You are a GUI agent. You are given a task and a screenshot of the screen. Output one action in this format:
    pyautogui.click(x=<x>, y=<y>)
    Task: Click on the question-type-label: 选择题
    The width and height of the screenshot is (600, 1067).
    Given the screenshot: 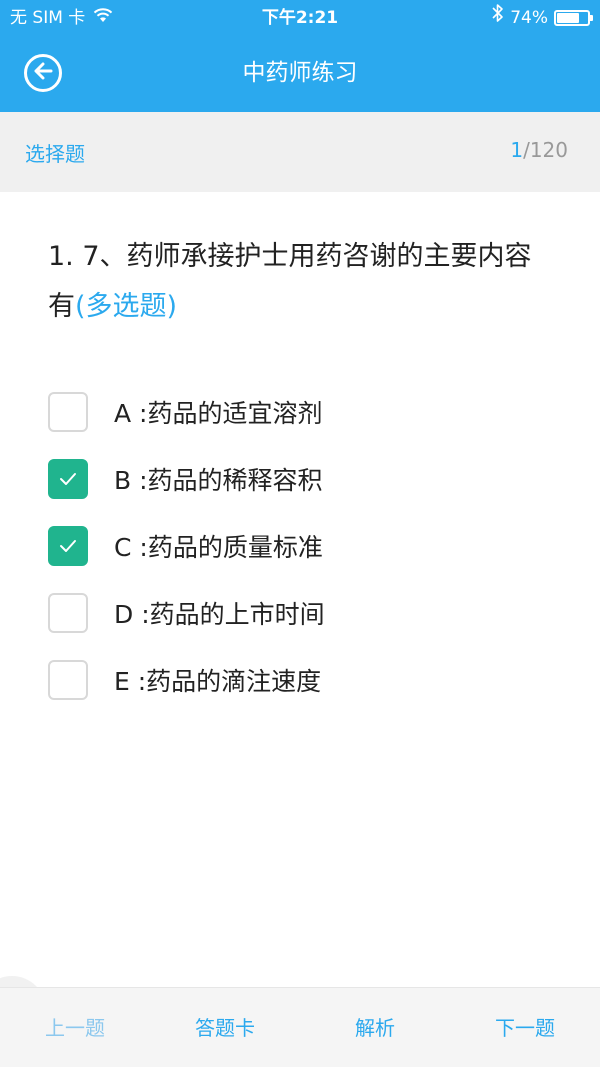 What is the action you would take?
    pyautogui.click(x=55, y=154)
    